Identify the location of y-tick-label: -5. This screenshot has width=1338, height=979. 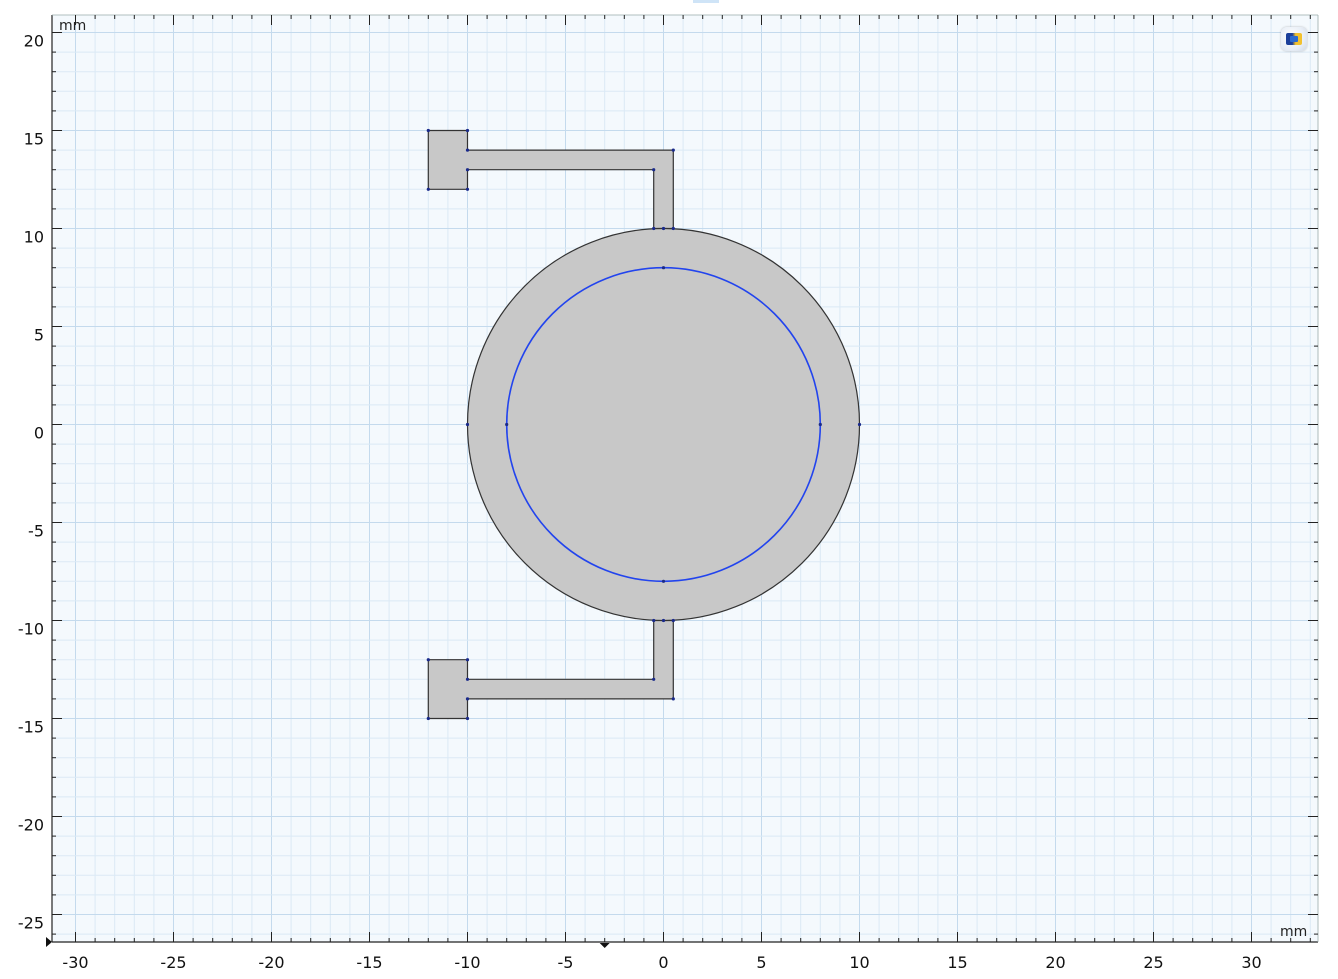
(36, 531).